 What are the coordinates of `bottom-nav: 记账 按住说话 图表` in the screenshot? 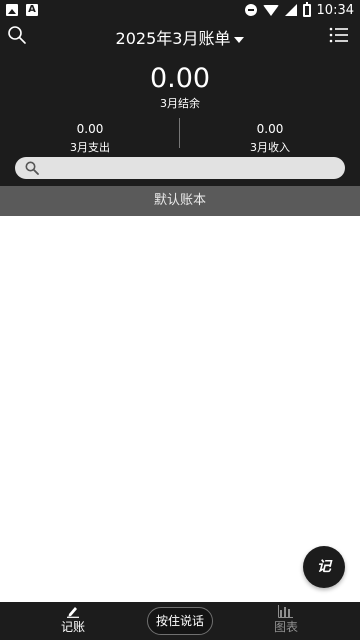 It's located at (180, 621).